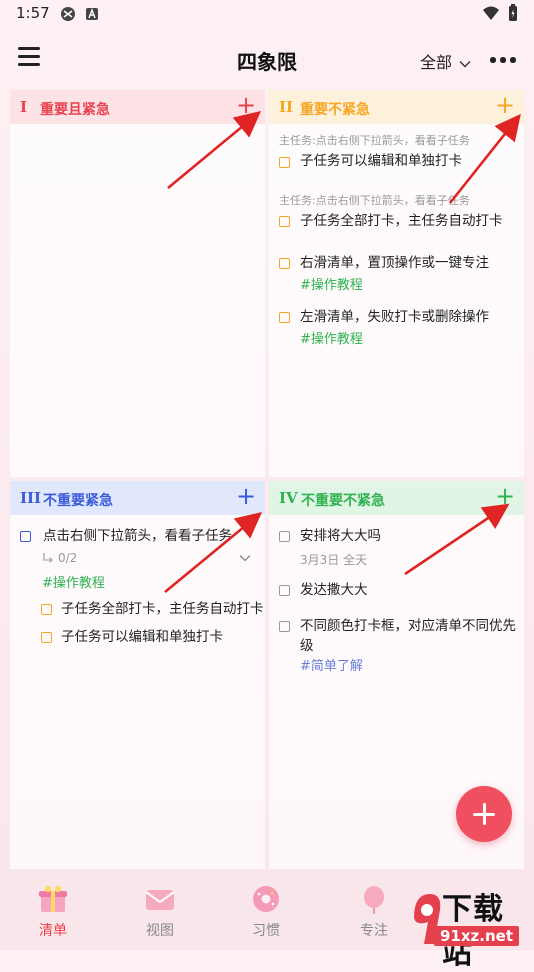 This screenshot has width=534, height=972. Describe the element at coordinates (137, 498) in the screenshot. I see `quadrant-header: III 不重要紧急 +` at that location.